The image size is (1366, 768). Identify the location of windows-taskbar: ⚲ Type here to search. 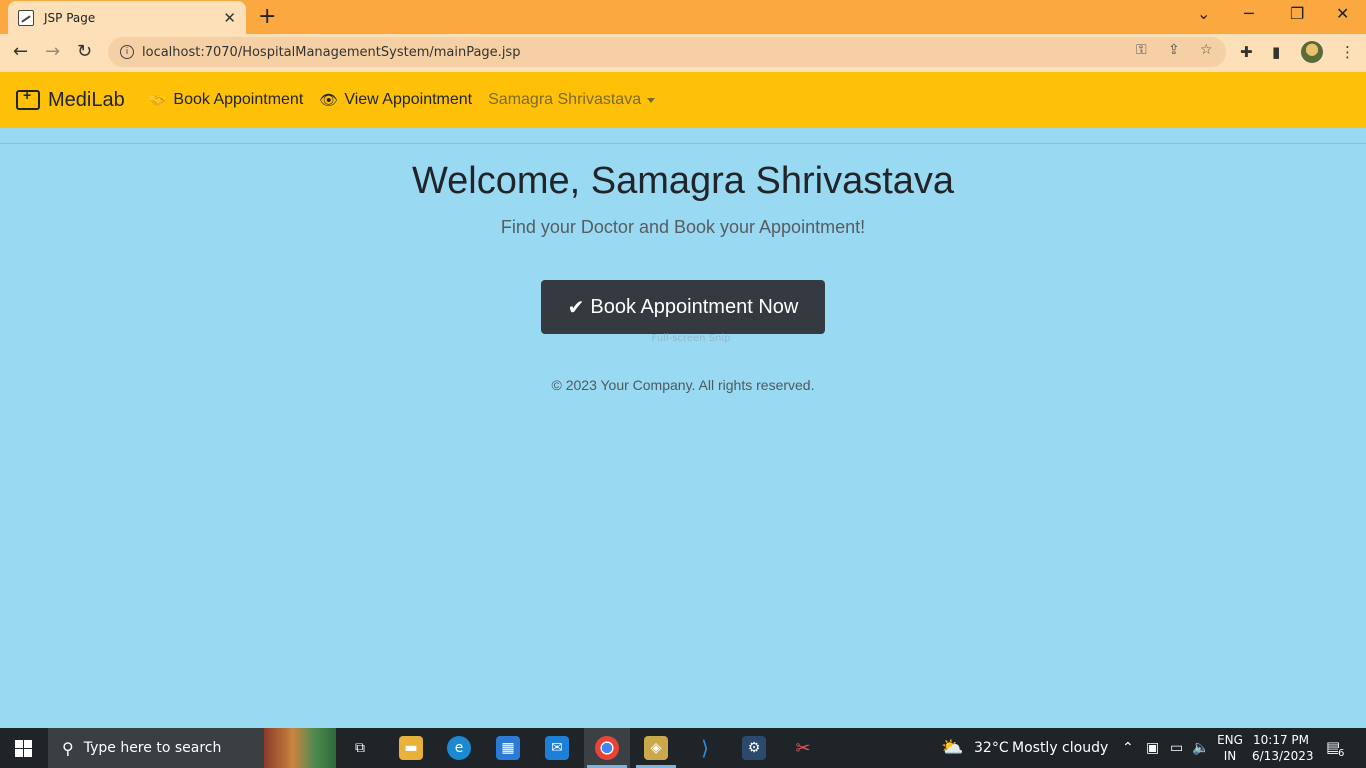
(683, 748).